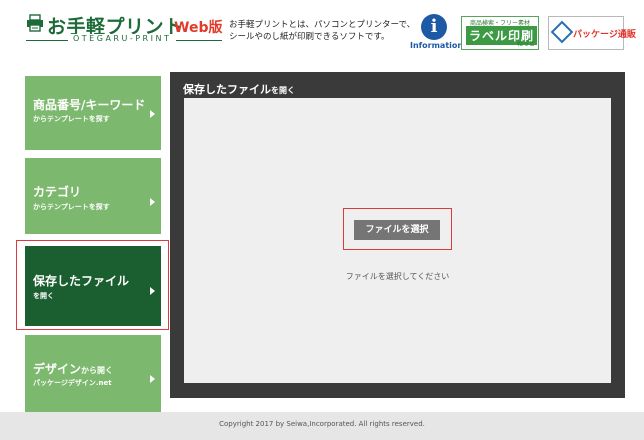 This screenshot has height=440, width=644. Describe the element at coordinates (322, 25) in the screenshot. I see `tagline-line-1: お手軽プリントとは、パソコンとプリンターで、` at that location.